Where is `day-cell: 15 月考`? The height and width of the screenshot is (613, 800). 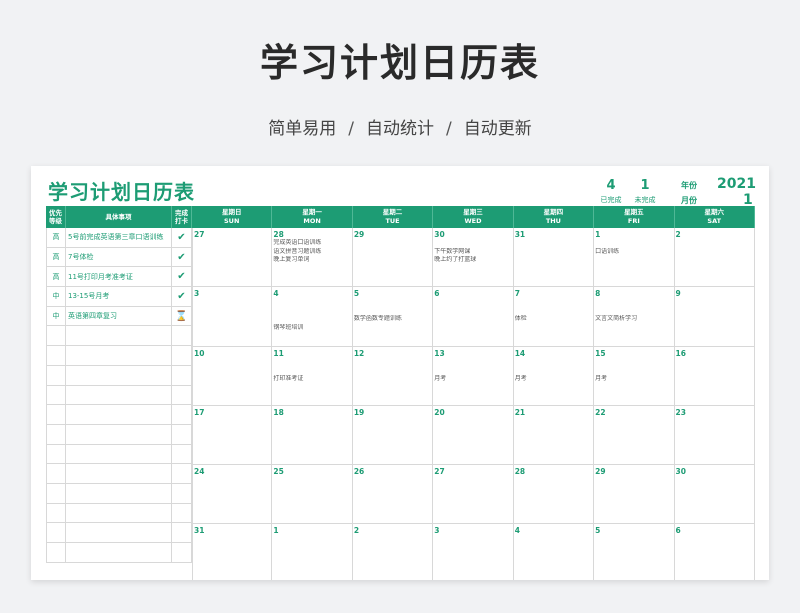 day-cell: 15 月考 is located at coordinates (634, 376).